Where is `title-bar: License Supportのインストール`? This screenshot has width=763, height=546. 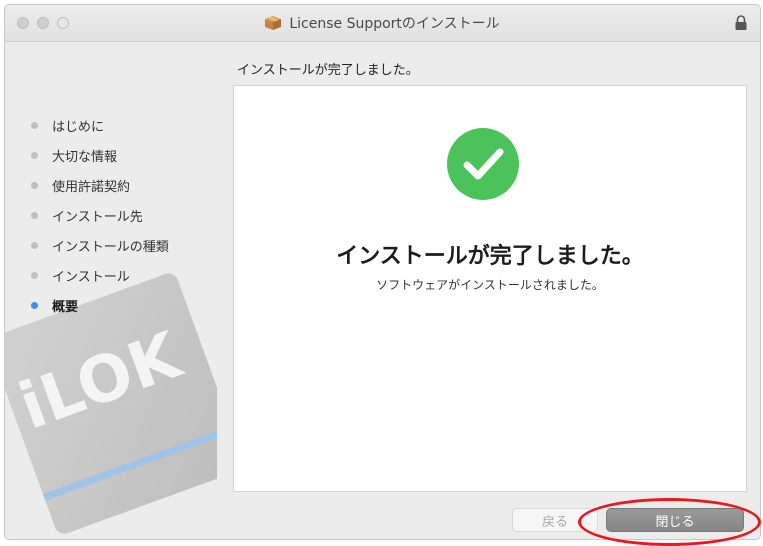
title-bar: License Supportのインストール is located at coordinates (382, 23).